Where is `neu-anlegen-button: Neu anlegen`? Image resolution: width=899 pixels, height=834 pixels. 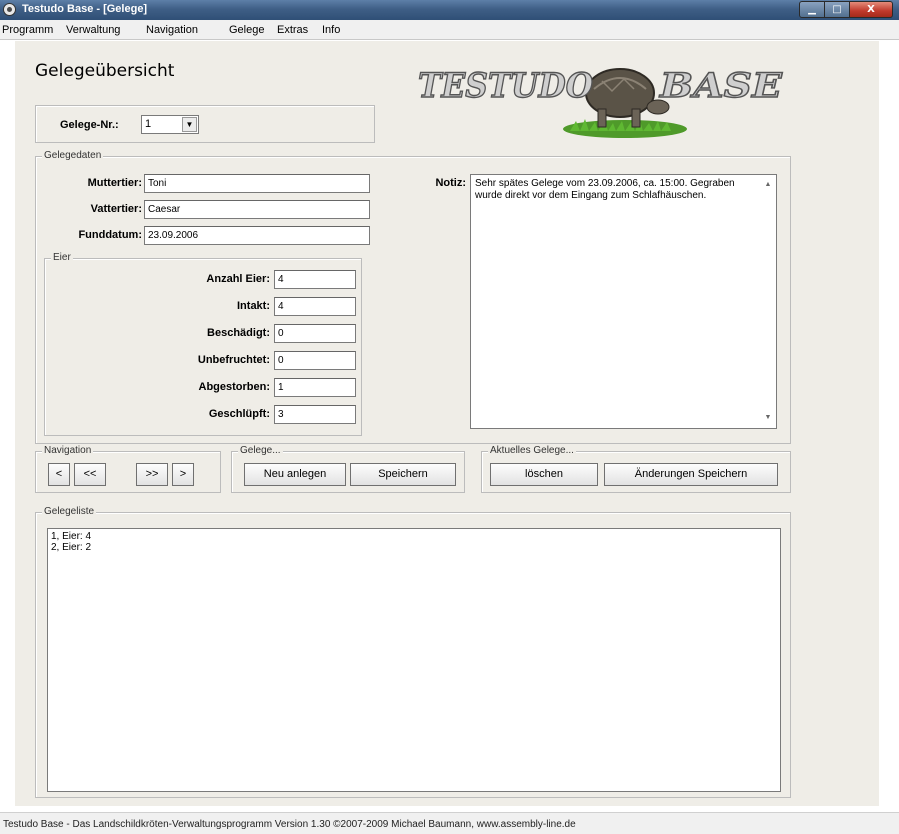 neu-anlegen-button: Neu anlegen is located at coordinates (295, 474).